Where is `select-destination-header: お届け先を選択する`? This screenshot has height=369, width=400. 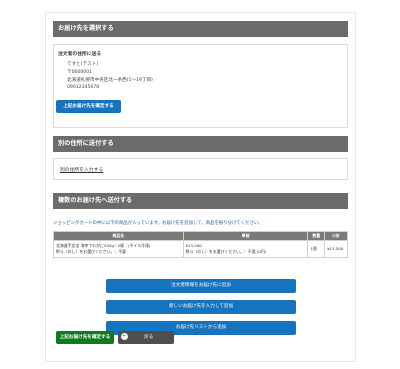 select-destination-header: お届け先を選択する is located at coordinates (200, 29).